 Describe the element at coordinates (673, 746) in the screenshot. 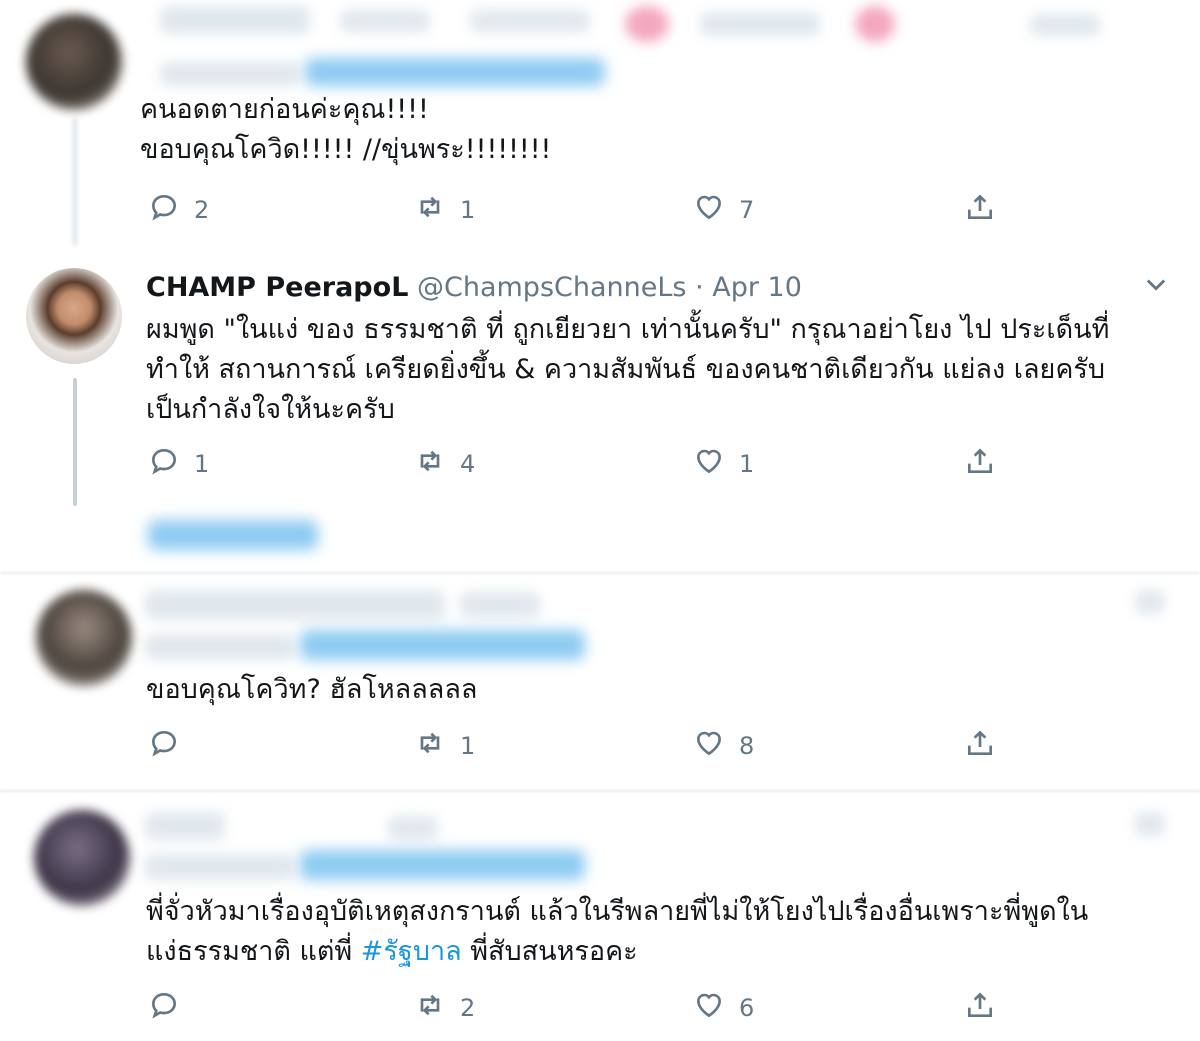

I see `tweet-actions: 1 8` at that location.